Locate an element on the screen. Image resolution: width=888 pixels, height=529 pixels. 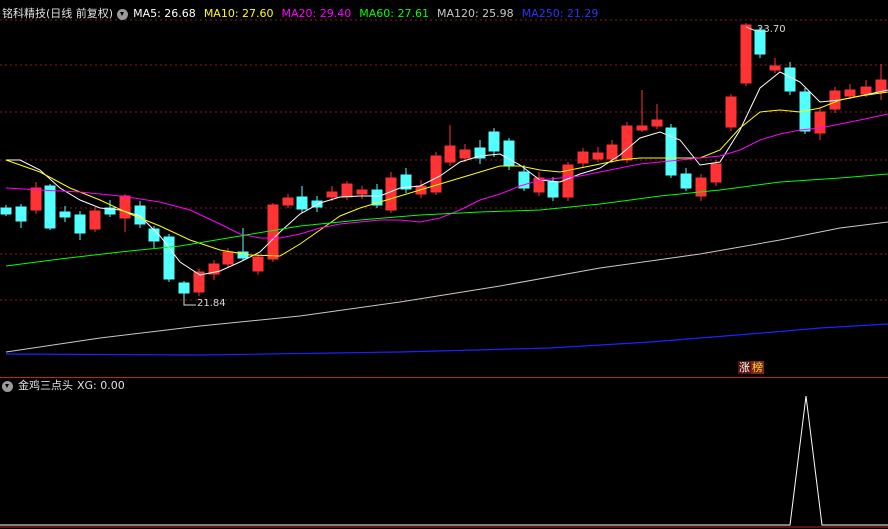
indicator-title: 金鸡三点头 is located at coordinates (45, 385).